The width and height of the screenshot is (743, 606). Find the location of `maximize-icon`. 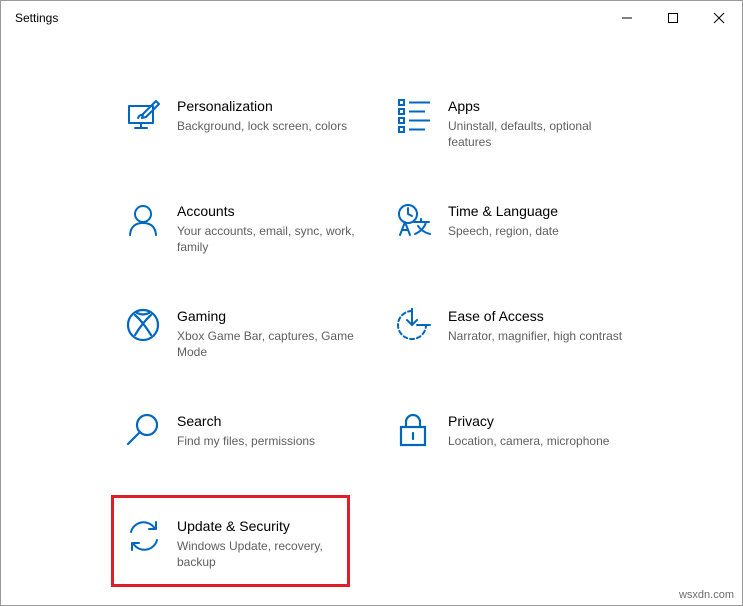

maximize-icon is located at coordinates (673, 18).